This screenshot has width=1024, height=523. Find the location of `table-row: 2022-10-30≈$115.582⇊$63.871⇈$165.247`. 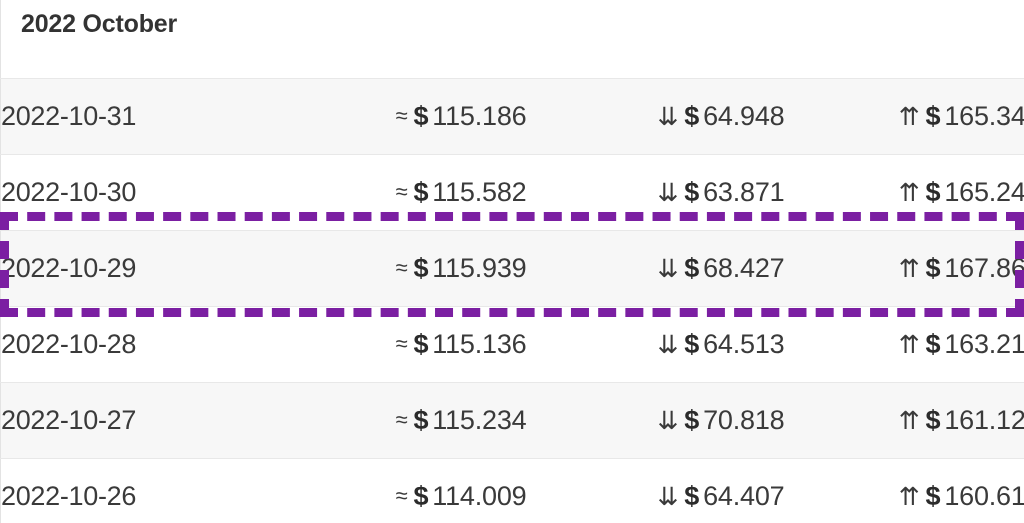

table-row: 2022-10-30≈$115.582⇊$63.871⇈$165.247 is located at coordinates (512, 192).